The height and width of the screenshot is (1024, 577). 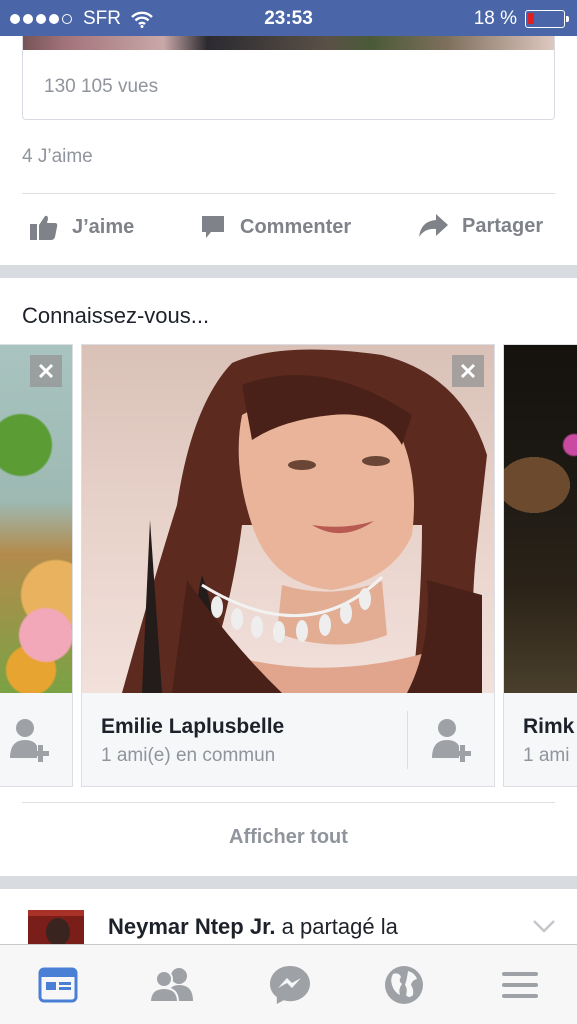 What do you see at coordinates (546, 756) in the screenshot?
I see `mutual-friends: 1 ami` at bounding box center [546, 756].